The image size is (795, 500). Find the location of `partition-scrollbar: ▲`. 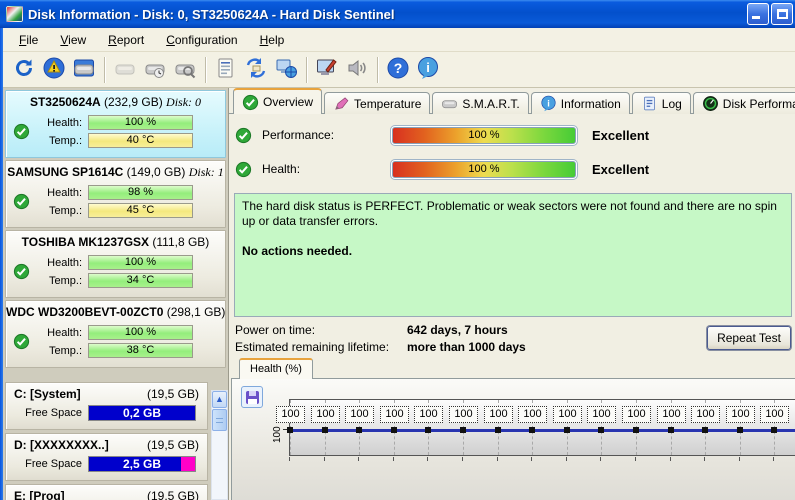

partition-scrollbar: ▲ is located at coordinates (219, 445).